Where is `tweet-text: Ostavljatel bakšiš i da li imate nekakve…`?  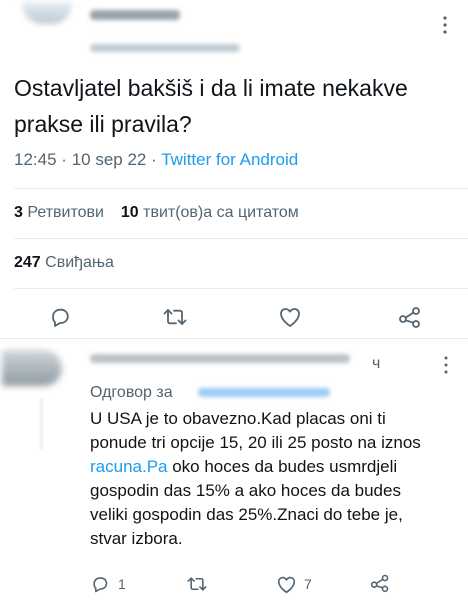
tweet-text: Ostavljatel bakšiš i da li imate nekakve… is located at coordinates (211, 106).